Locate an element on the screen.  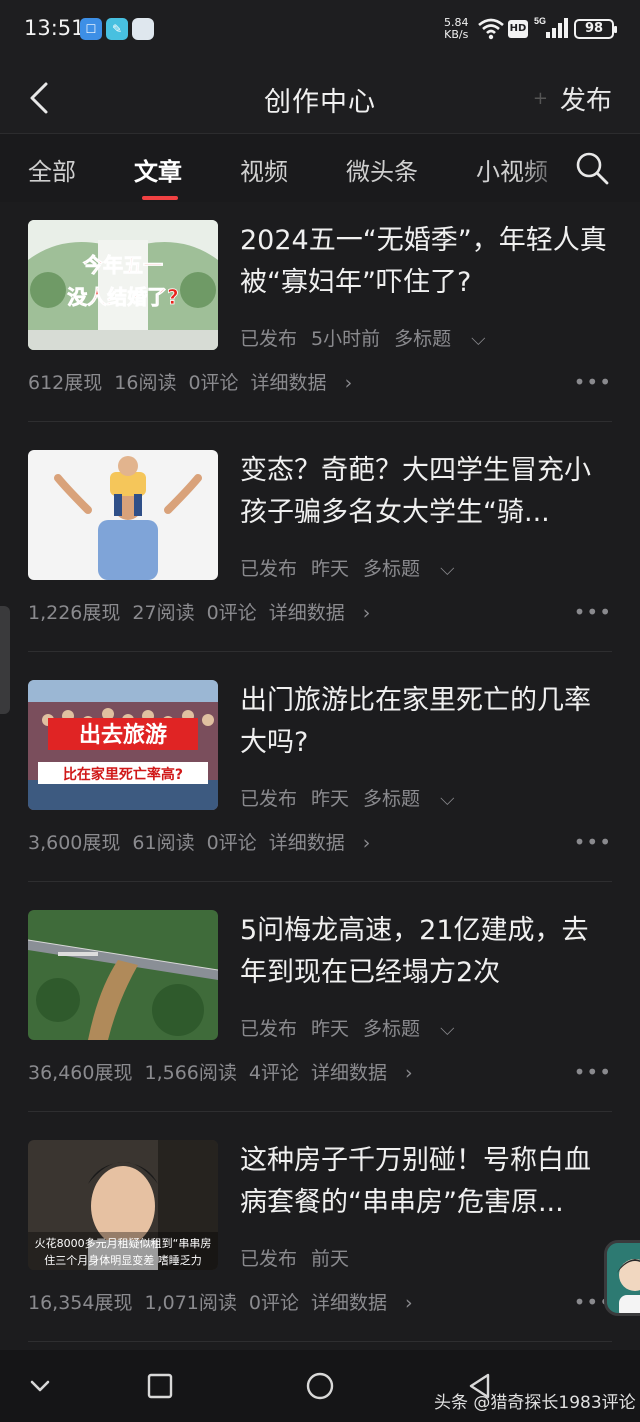
floating-avatar is located at coordinates (622, 1278).